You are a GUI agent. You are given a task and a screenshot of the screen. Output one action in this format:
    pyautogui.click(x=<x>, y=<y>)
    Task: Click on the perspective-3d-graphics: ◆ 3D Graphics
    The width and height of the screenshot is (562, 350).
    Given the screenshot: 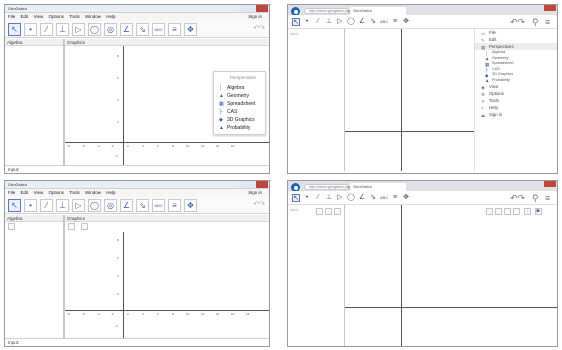 What is the action you would take?
    pyautogui.click(x=239, y=120)
    